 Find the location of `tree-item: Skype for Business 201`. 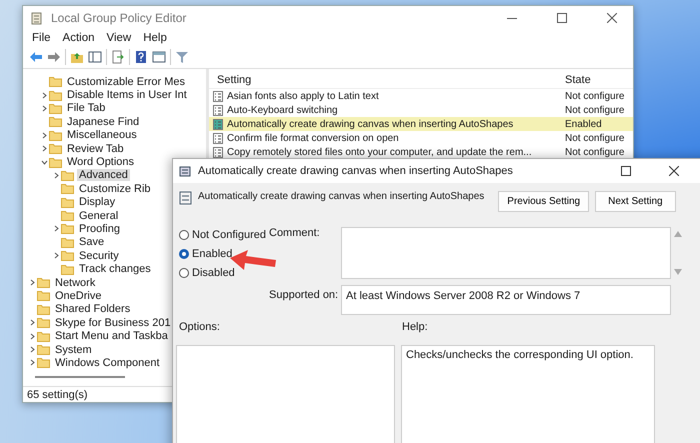

tree-item: Skype for Business 201 is located at coordinates (113, 322).